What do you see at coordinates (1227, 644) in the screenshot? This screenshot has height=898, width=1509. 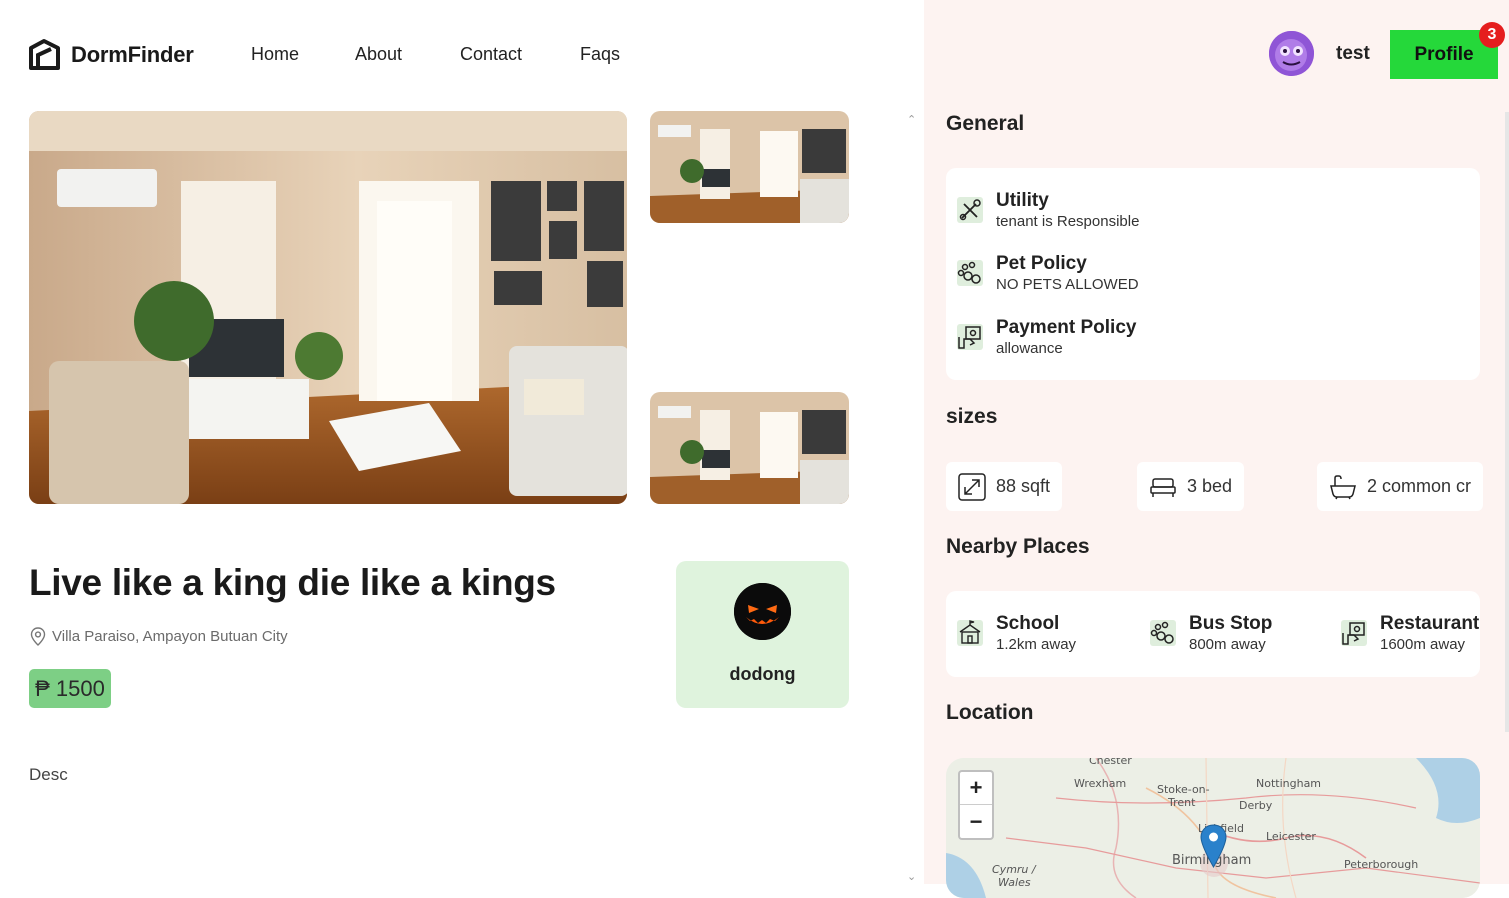 I see `bus-stop-distance: 800m away` at bounding box center [1227, 644].